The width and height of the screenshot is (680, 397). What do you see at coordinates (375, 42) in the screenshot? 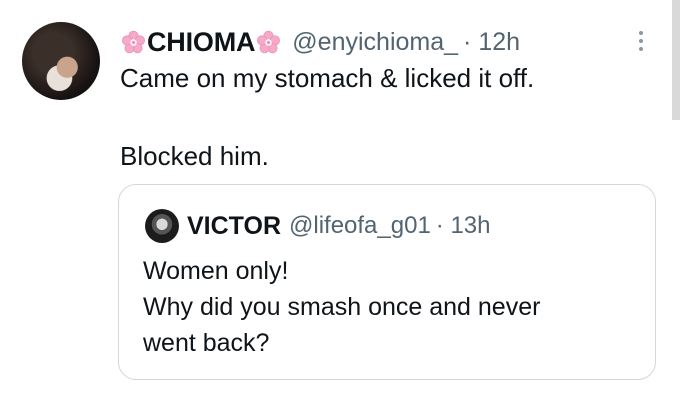
I see `handle: @enyichioma_` at bounding box center [375, 42].